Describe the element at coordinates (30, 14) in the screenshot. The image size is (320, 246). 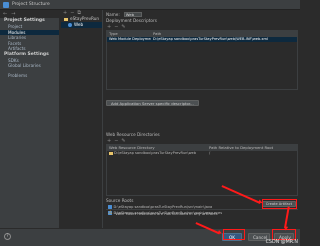
I see `nav-toolbar: ← →` at that location.